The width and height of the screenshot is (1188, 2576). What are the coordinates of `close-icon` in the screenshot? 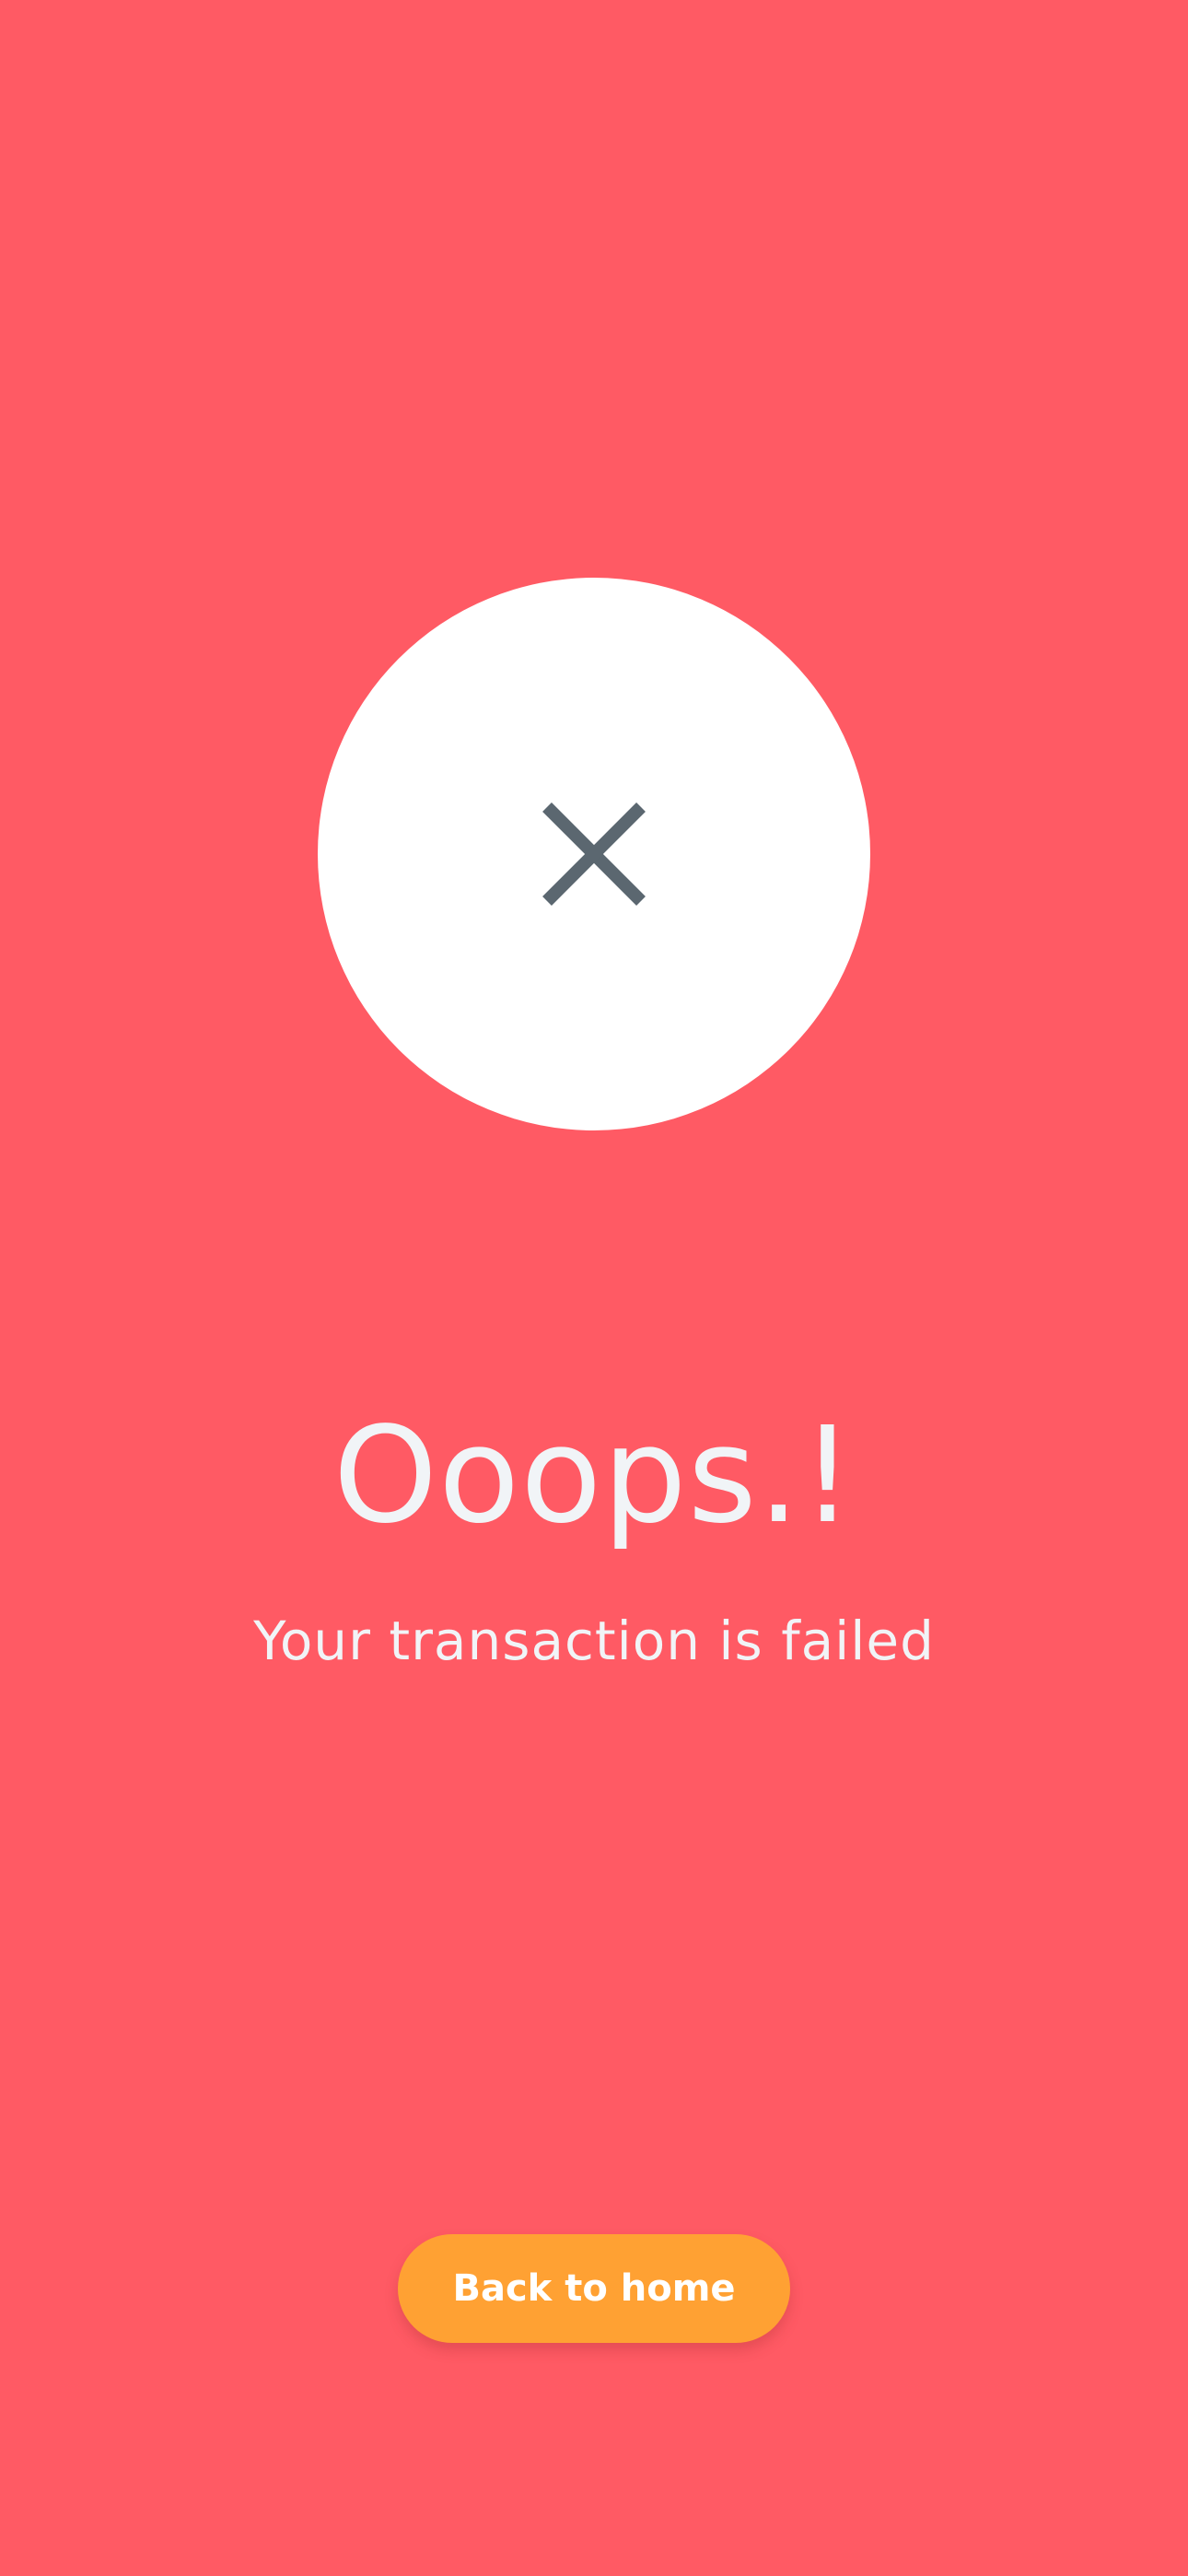 It's located at (594, 854).